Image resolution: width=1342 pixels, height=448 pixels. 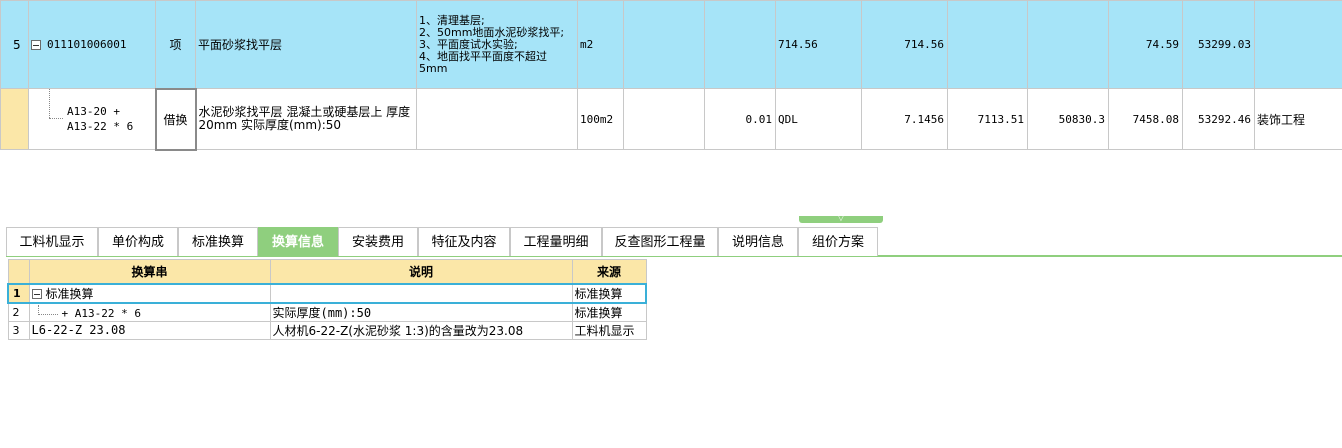 I want to click on item-quantity: 7.1456, so click(x=904, y=119).